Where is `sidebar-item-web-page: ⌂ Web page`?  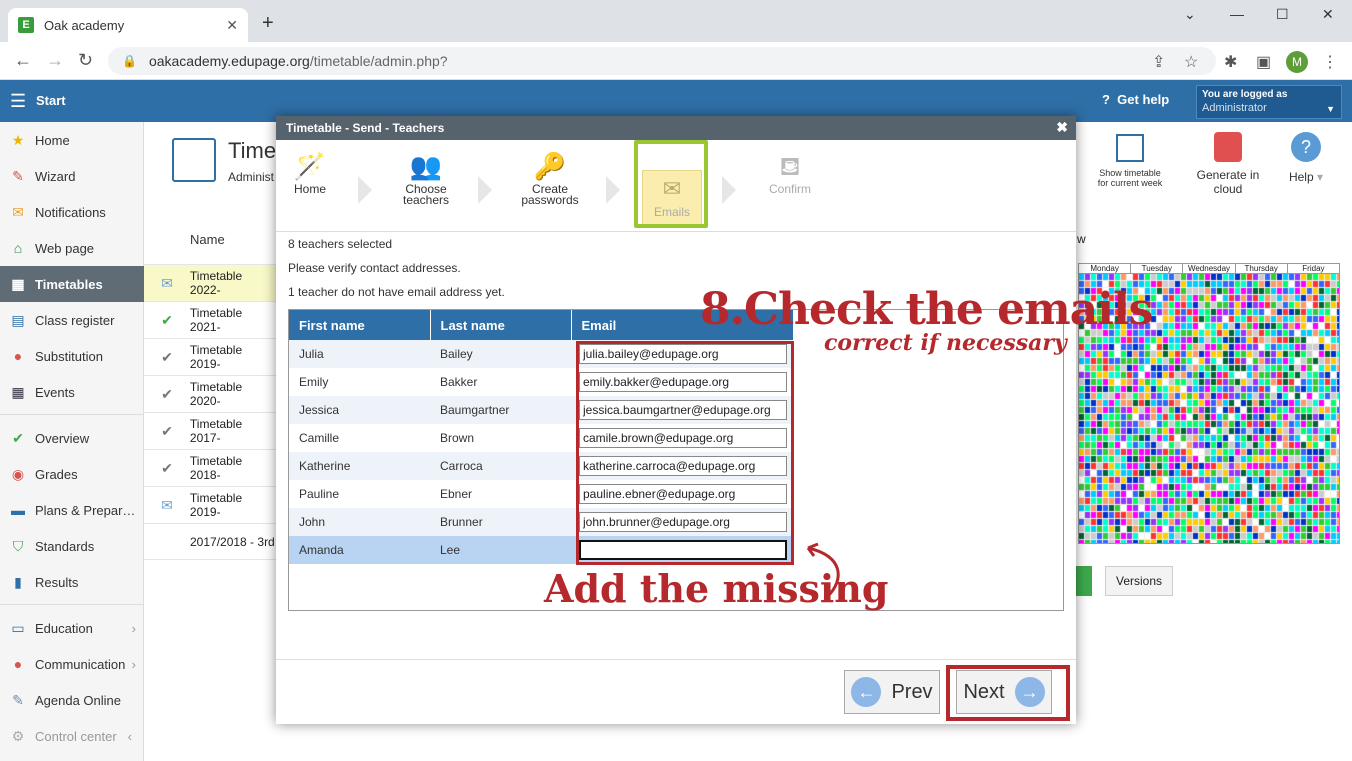 sidebar-item-web-page: ⌂ Web page is located at coordinates (72, 248).